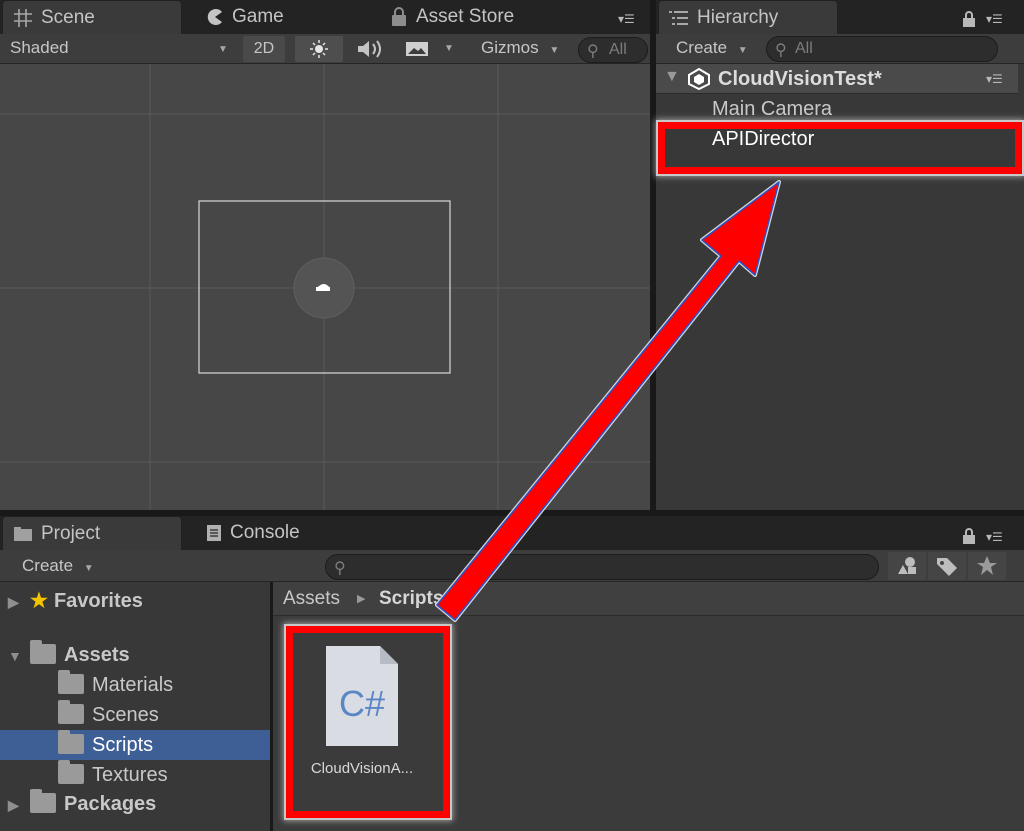  Describe the element at coordinates (19, 656) in the screenshot. I see `expanded-triangle-icon: ▼` at that location.